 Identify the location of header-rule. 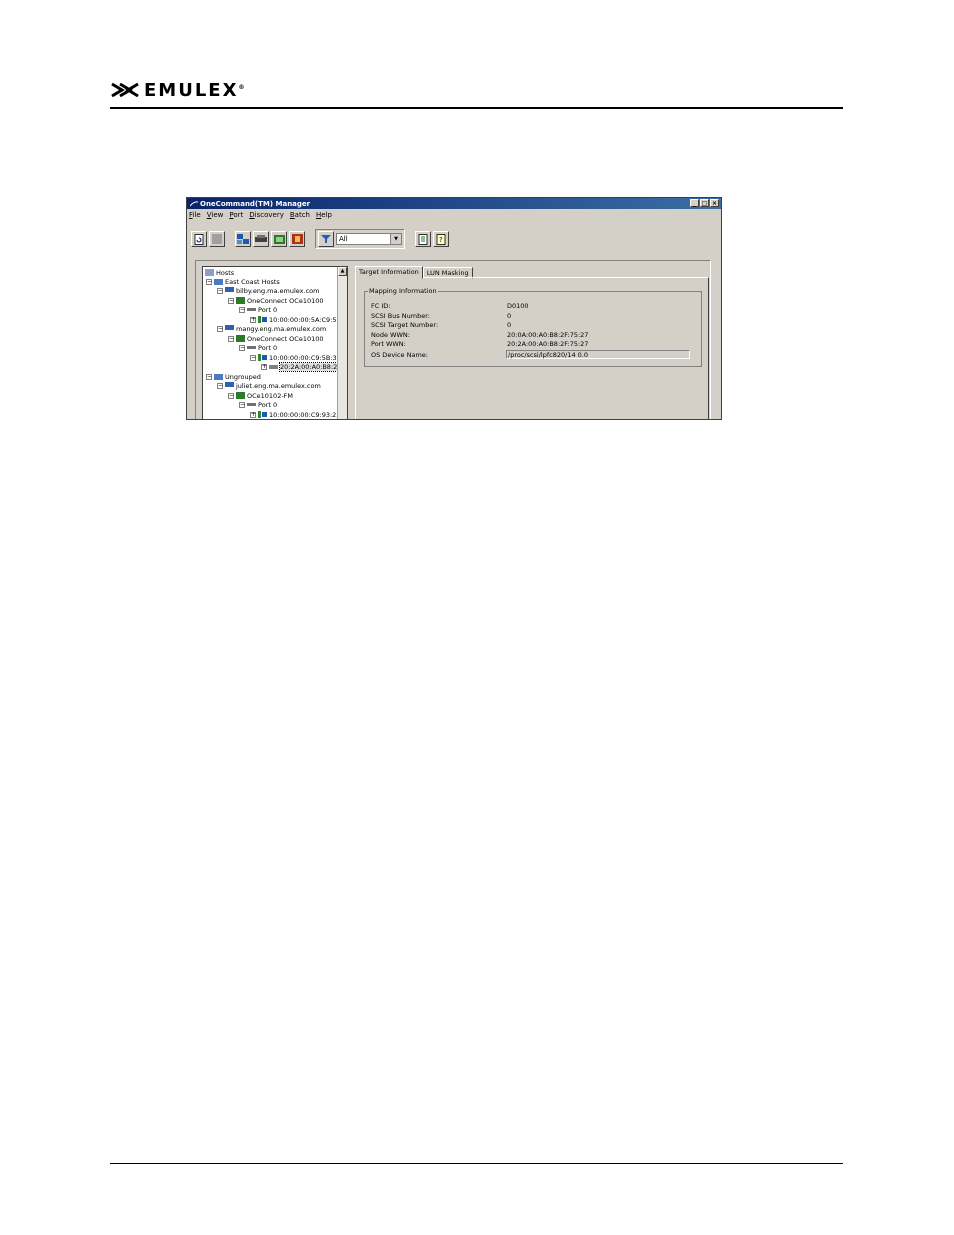
(476, 108).